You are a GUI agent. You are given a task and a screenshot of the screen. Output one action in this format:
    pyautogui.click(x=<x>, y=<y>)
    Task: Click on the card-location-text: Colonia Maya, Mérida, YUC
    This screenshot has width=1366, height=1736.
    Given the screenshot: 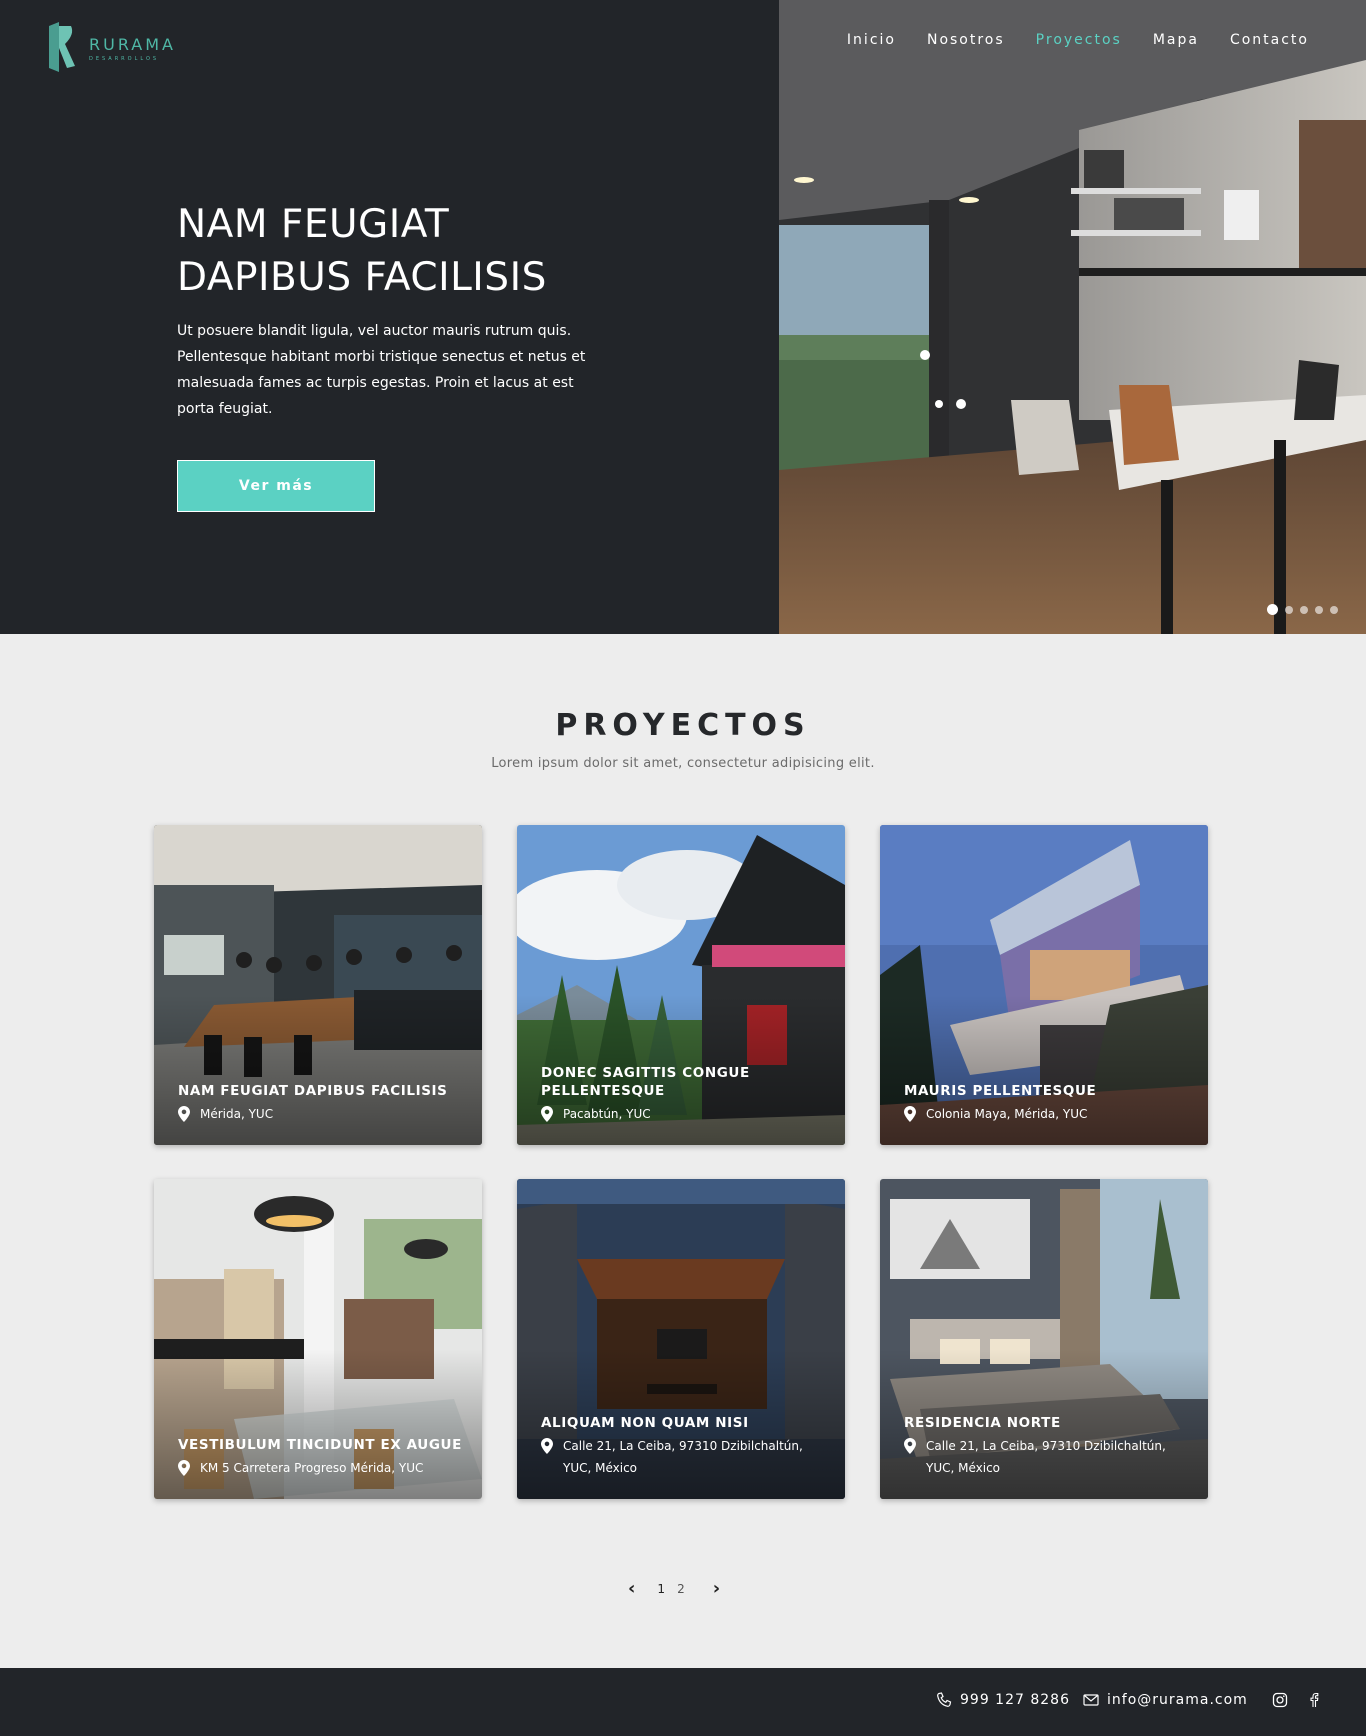 What is the action you would take?
    pyautogui.click(x=1007, y=1114)
    